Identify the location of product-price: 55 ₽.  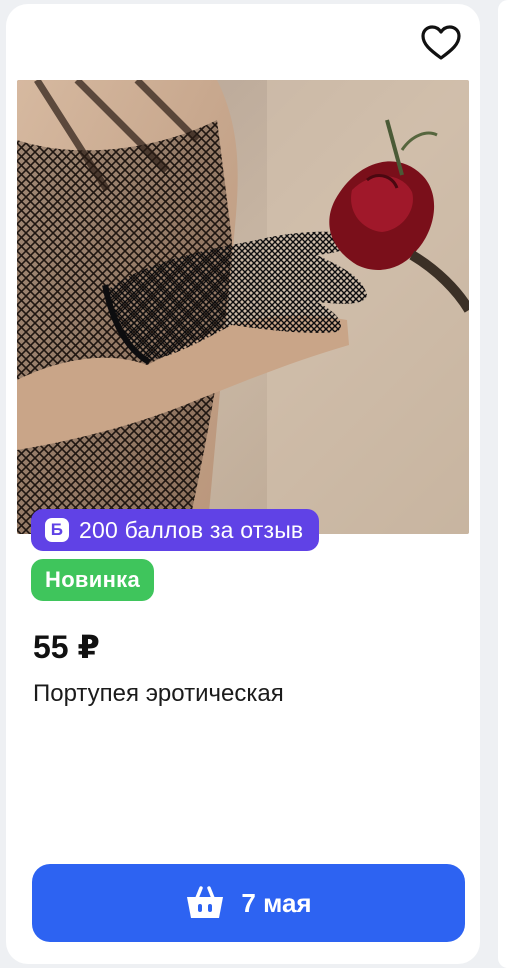
(66, 647).